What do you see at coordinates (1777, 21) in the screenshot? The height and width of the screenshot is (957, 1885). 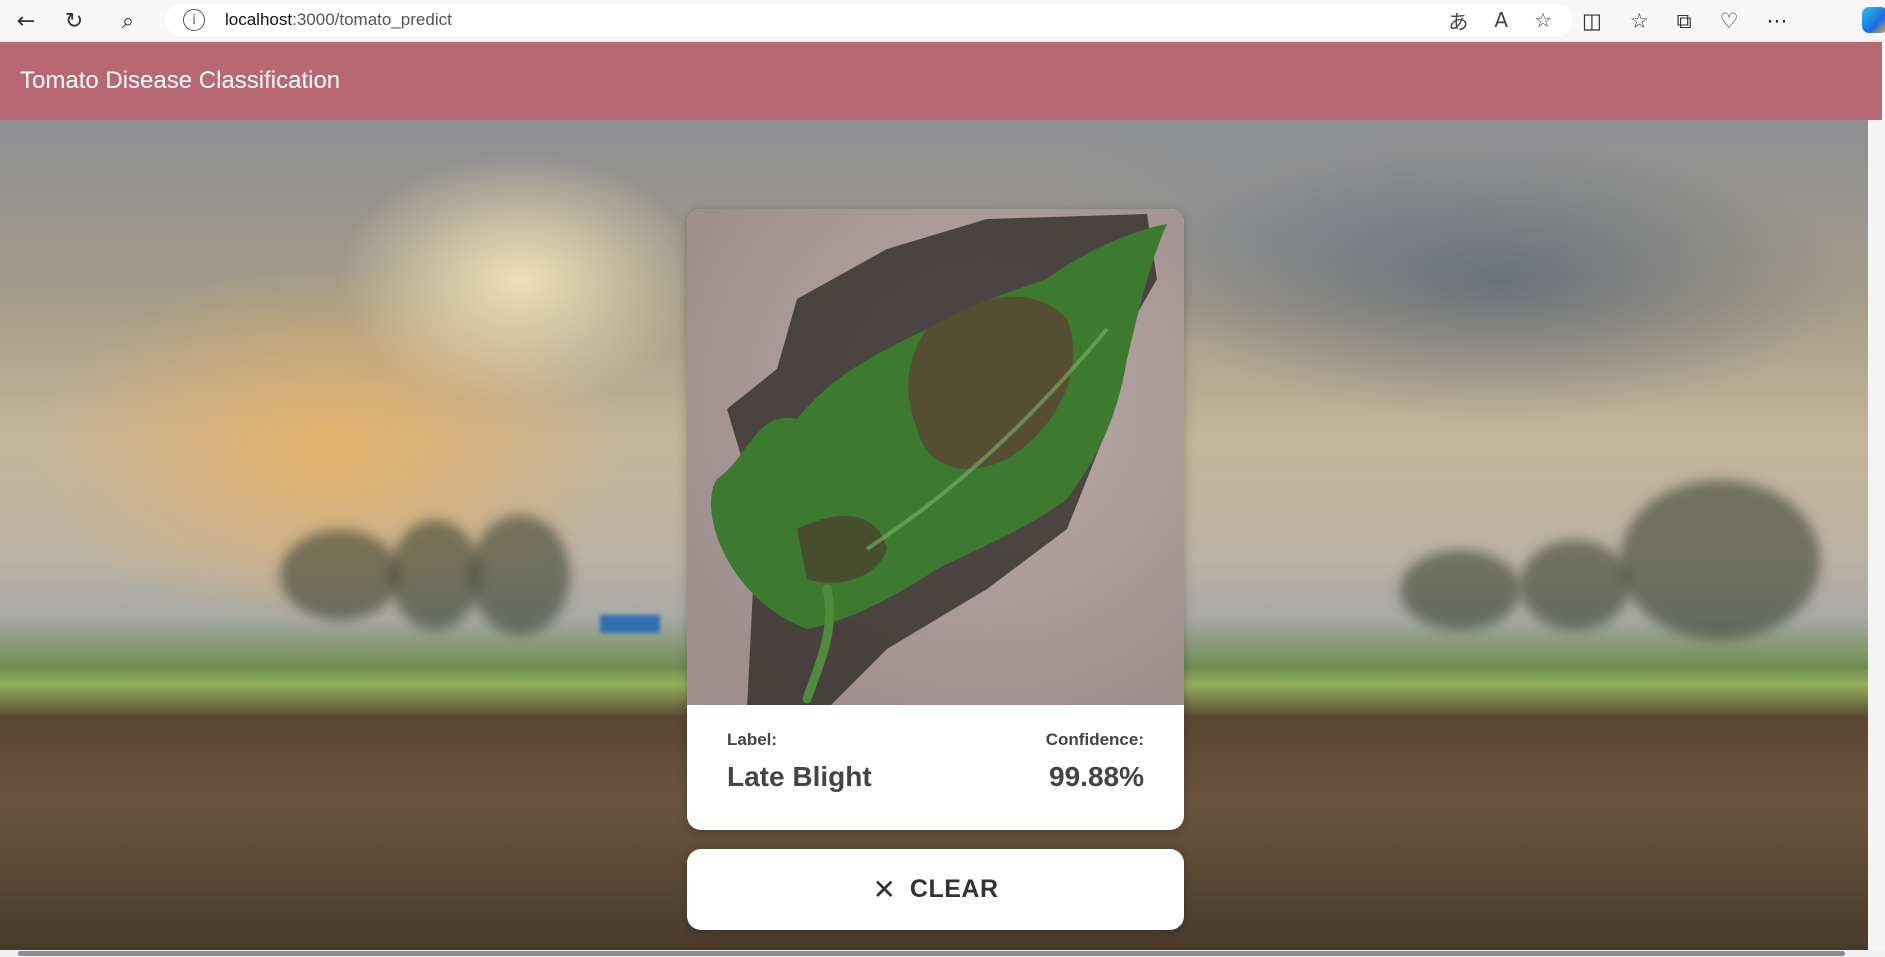 I see `more-menu-icon: ⋯` at bounding box center [1777, 21].